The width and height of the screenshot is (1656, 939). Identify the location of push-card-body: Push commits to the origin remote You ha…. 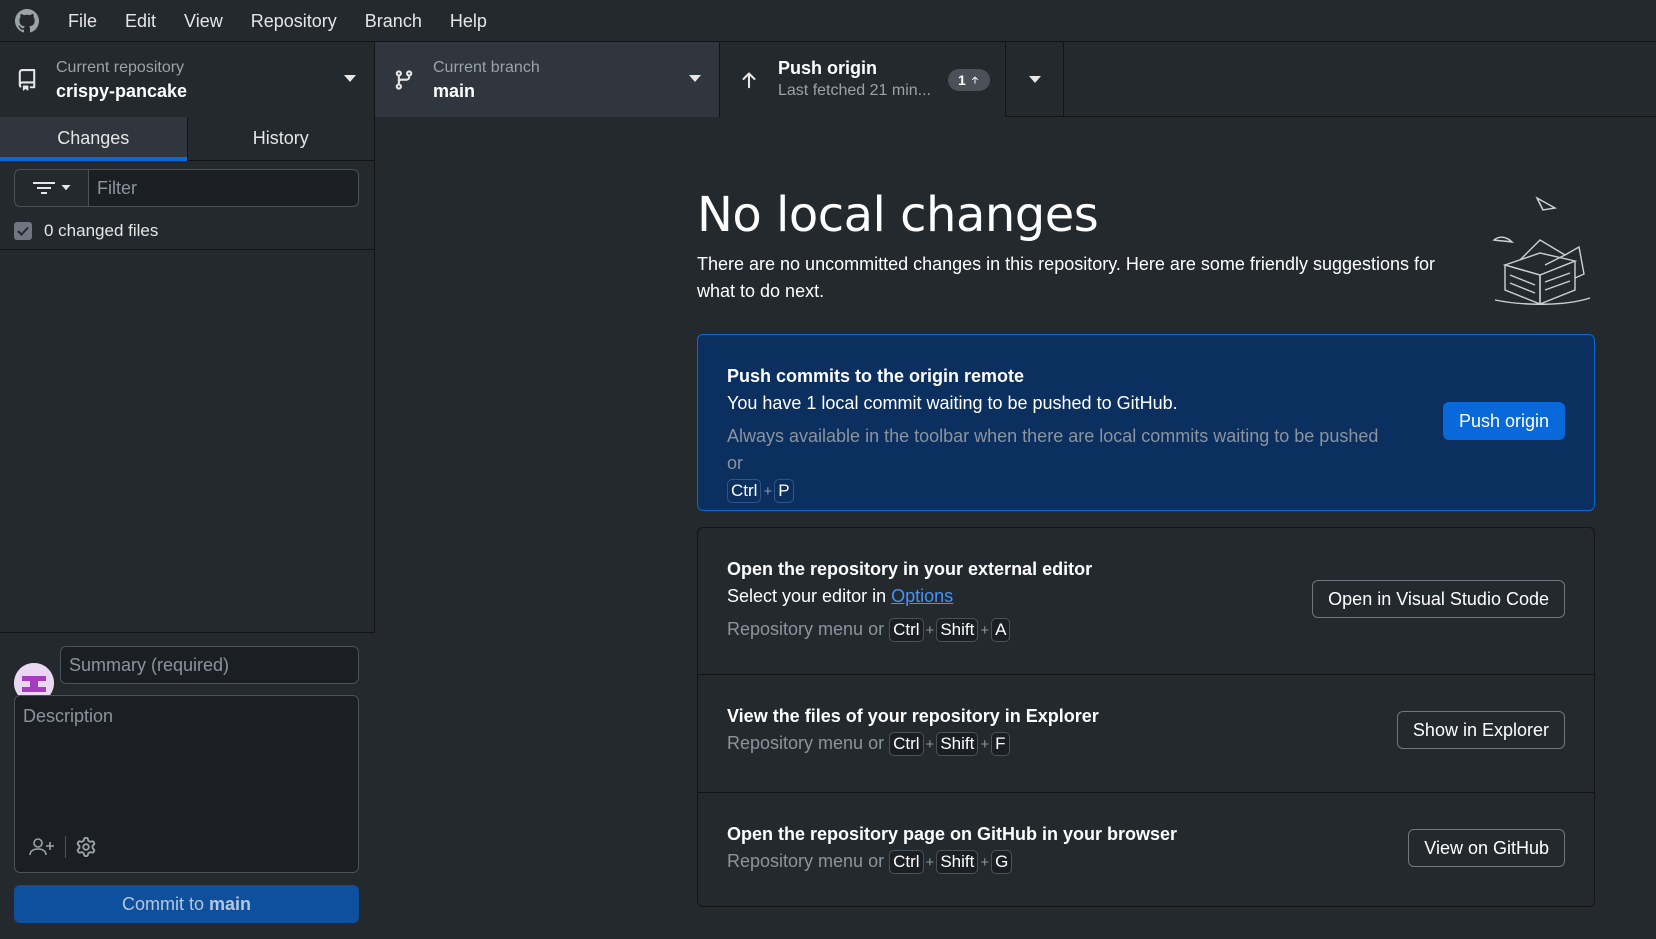
(1057, 434).